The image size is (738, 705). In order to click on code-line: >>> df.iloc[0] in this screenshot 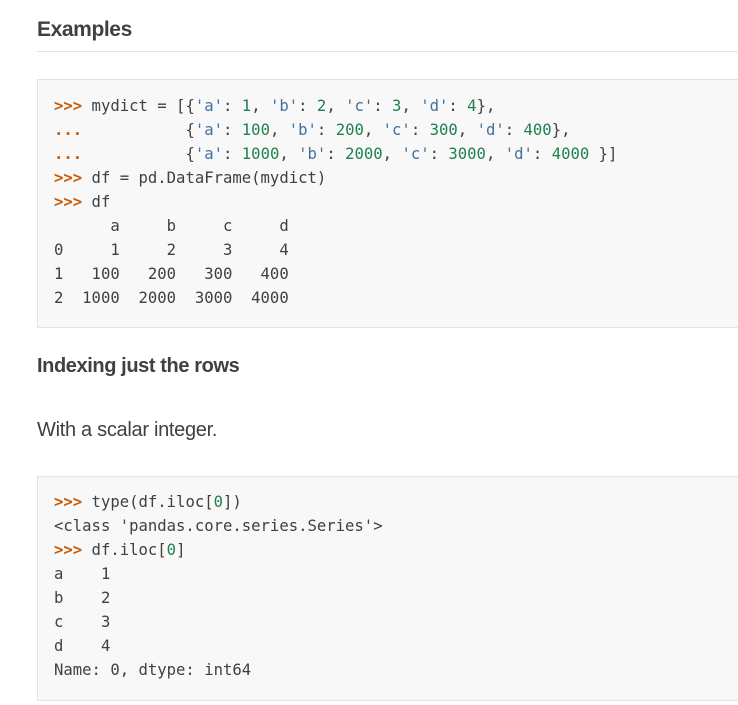, I will do `click(120, 550)`.